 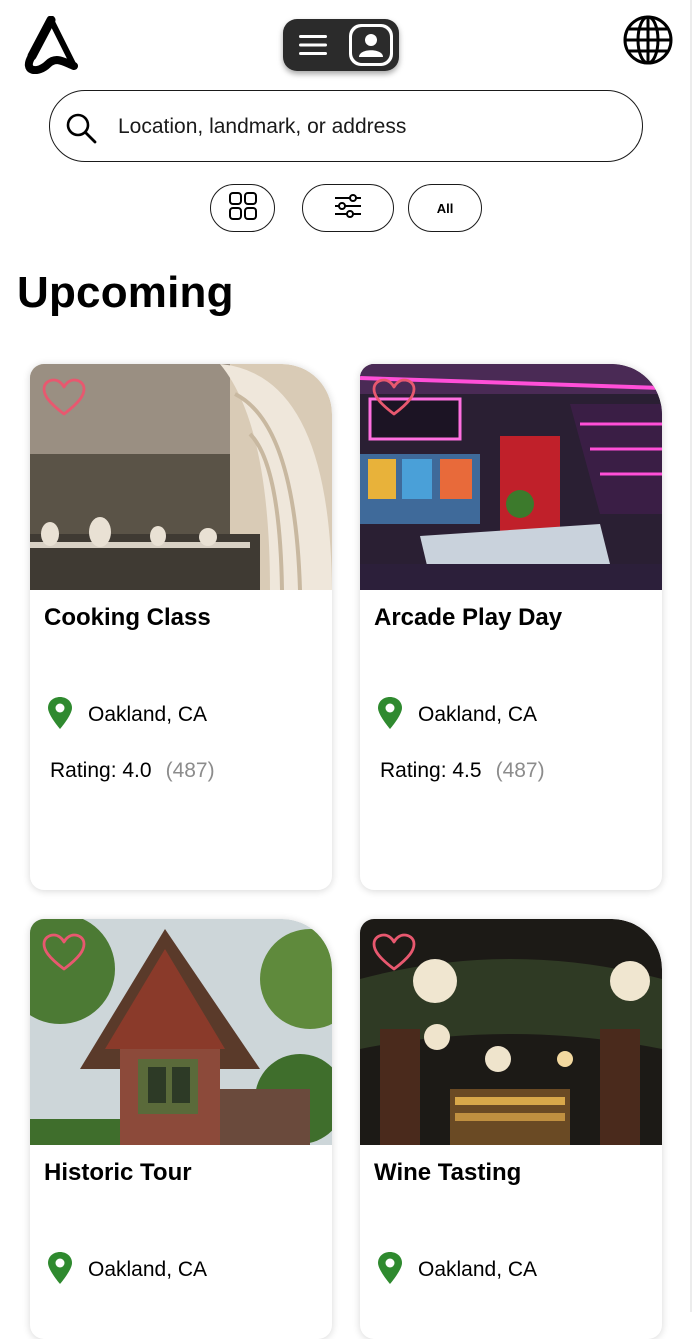 What do you see at coordinates (127, 617) in the screenshot?
I see `card-title: Cooking Class` at bounding box center [127, 617].